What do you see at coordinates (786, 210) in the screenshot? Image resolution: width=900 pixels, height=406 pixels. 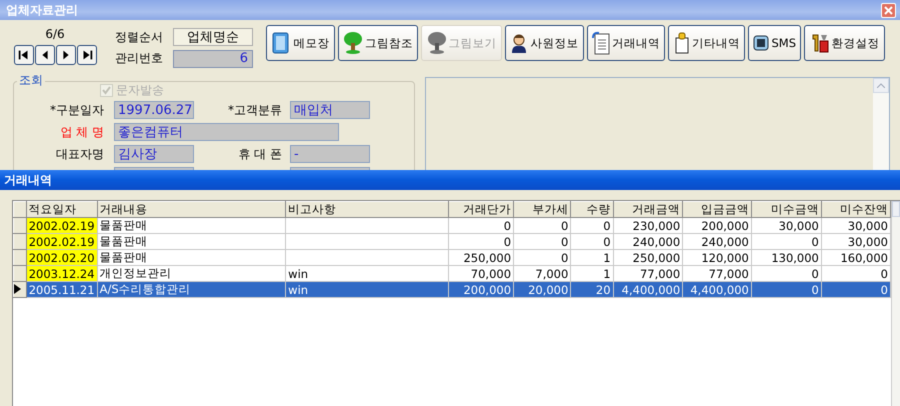 I see `column-header: 미수금액` at bounding box center [786, 210].